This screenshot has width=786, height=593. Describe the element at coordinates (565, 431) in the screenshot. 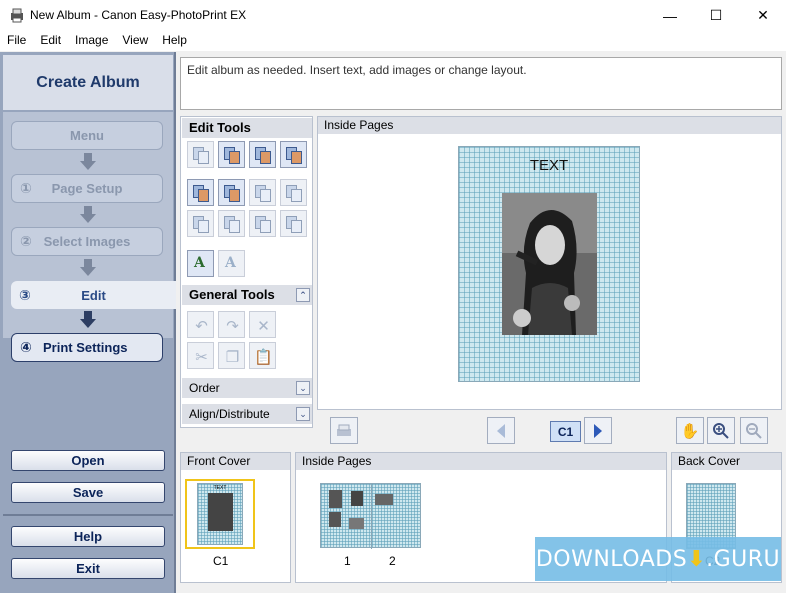

I see `current-page-label: C1` at that location.